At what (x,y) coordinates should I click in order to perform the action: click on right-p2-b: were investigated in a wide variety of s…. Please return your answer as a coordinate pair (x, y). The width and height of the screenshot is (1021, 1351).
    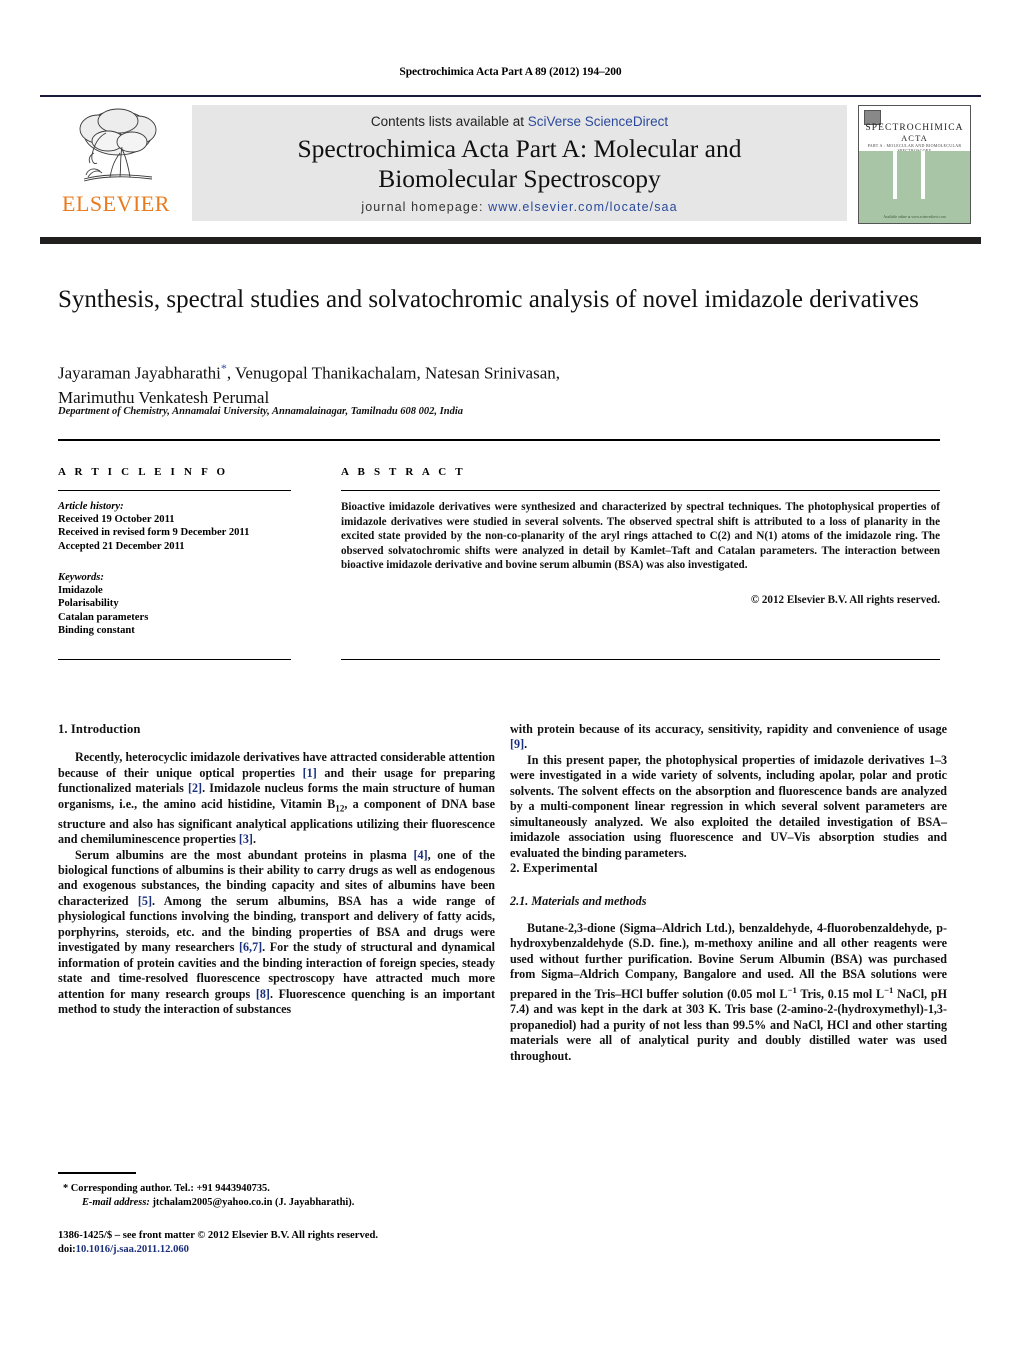
    Looking at the image, I should click on (728, 814).